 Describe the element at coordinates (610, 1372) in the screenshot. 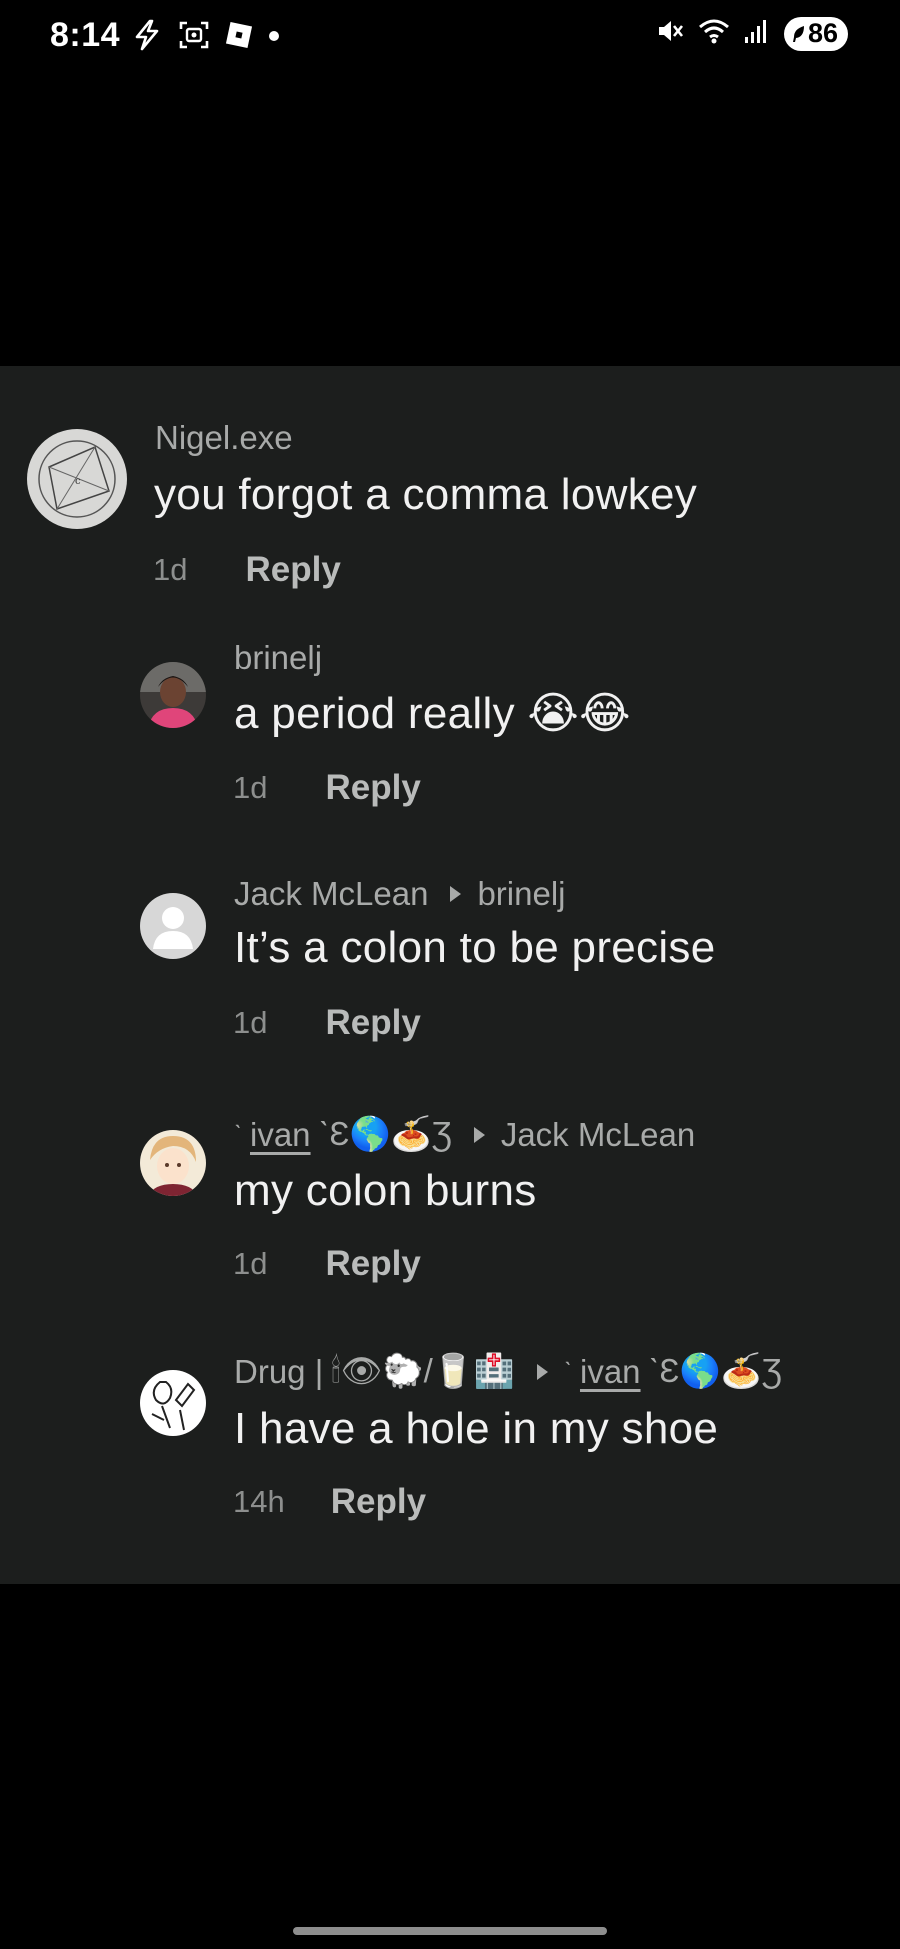

I see `reply-to-username: ivan` at that location.